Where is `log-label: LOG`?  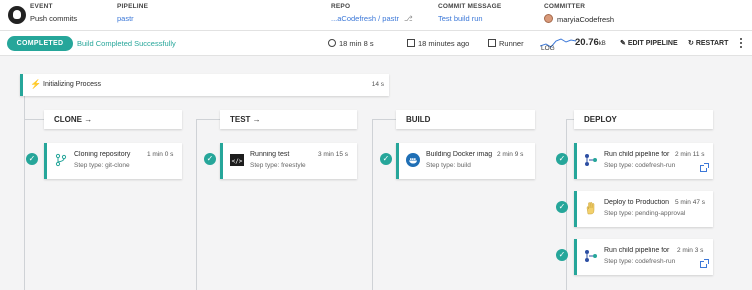
log-label: LOG is located at coordinates (548, 48).